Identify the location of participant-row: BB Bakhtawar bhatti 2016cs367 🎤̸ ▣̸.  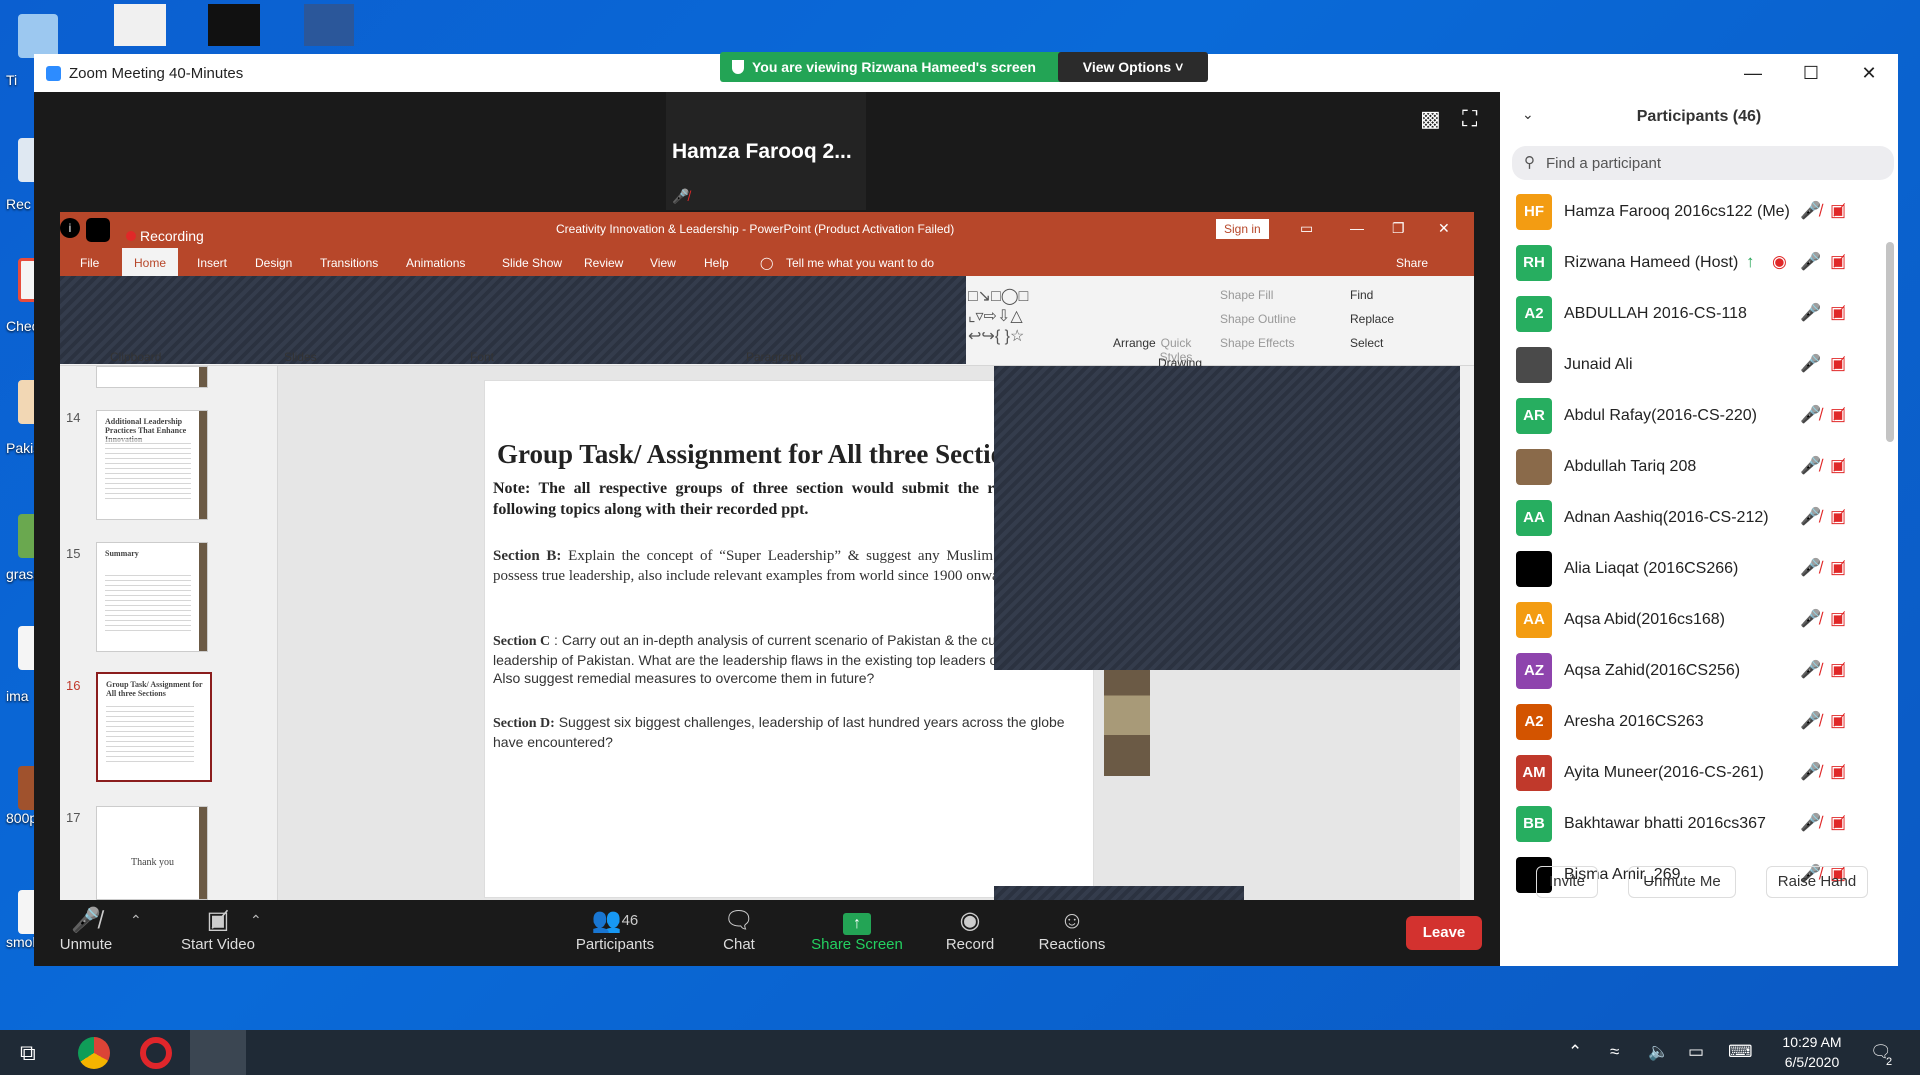
(1690, 825).